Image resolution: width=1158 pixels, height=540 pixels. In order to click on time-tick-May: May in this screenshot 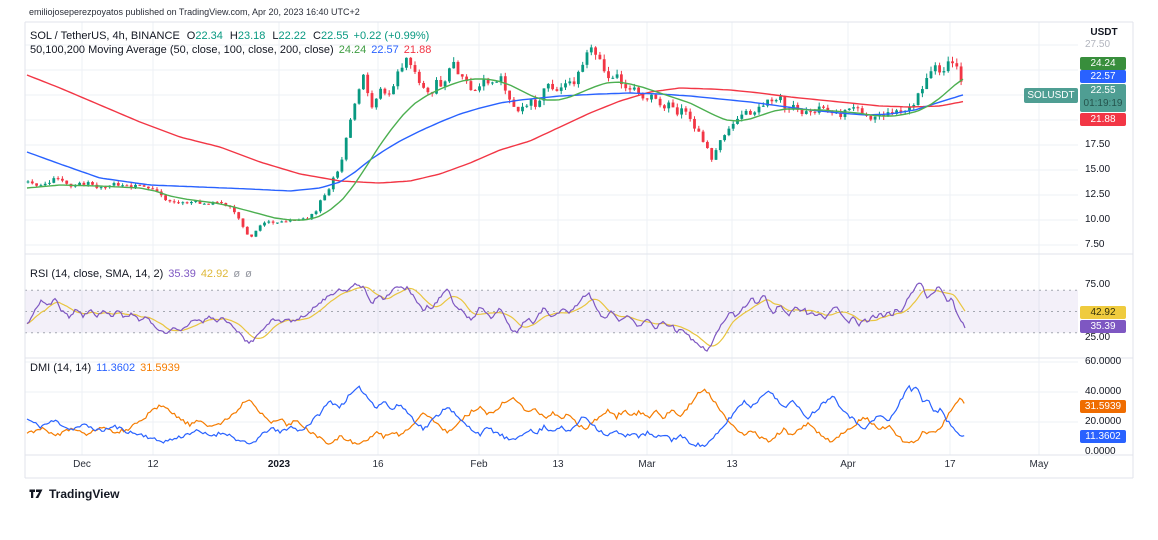, I will do `click(1039, 464)`.